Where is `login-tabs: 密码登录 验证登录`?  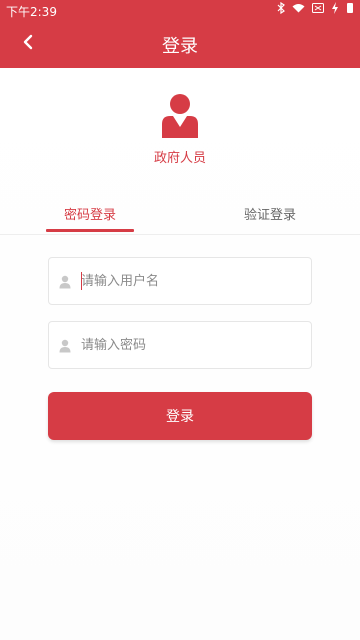 login-tabs: 密码登录 验证登录 is located at coordinates (180, 217).